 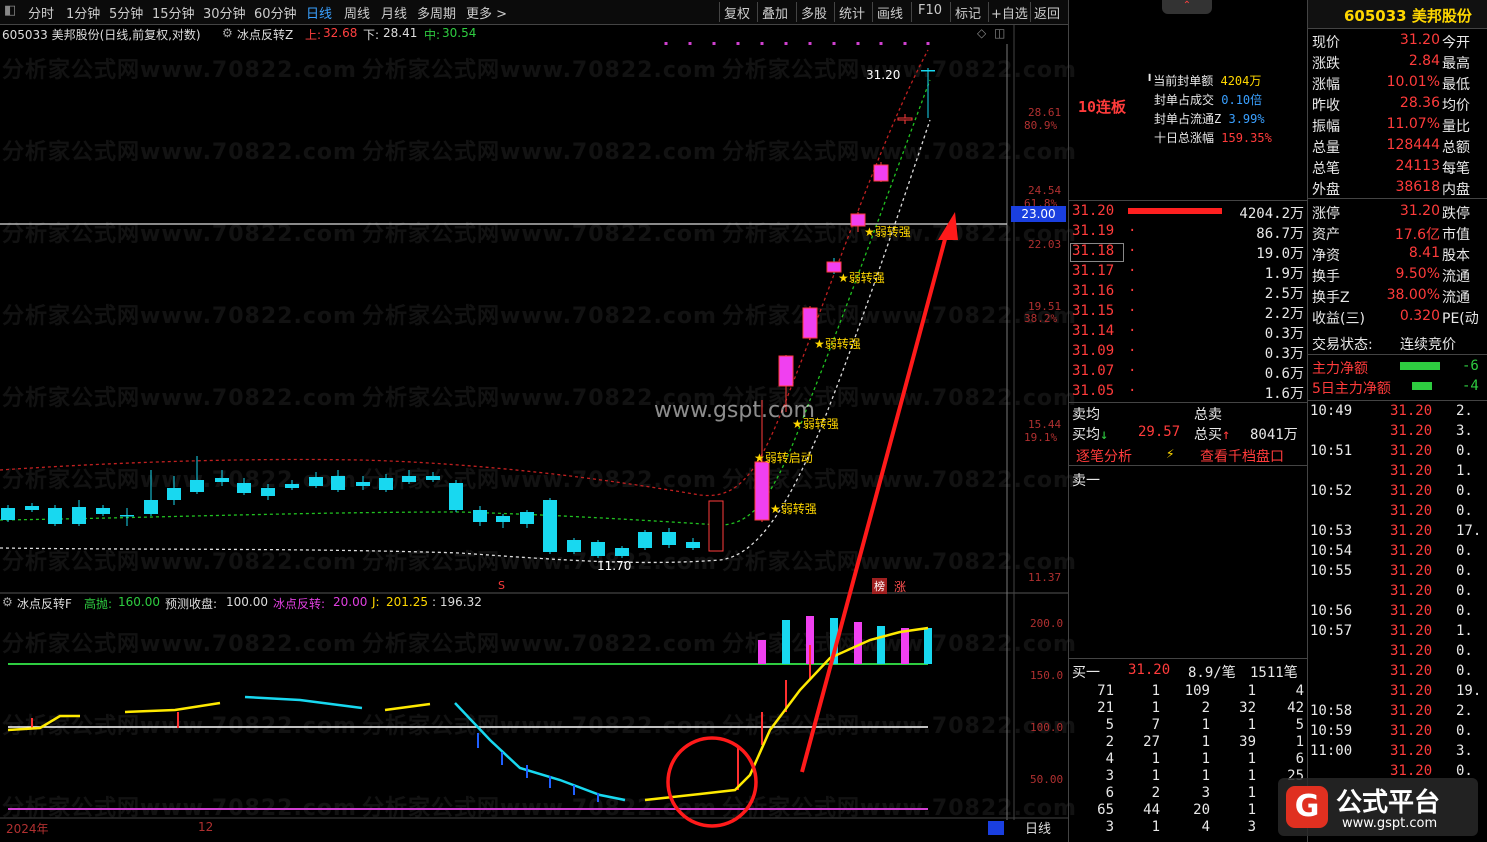 What do you see at coordinates (139, 602) in the screenshot?
I see `sub-value: 160.00` at bounding box center [139, 602].